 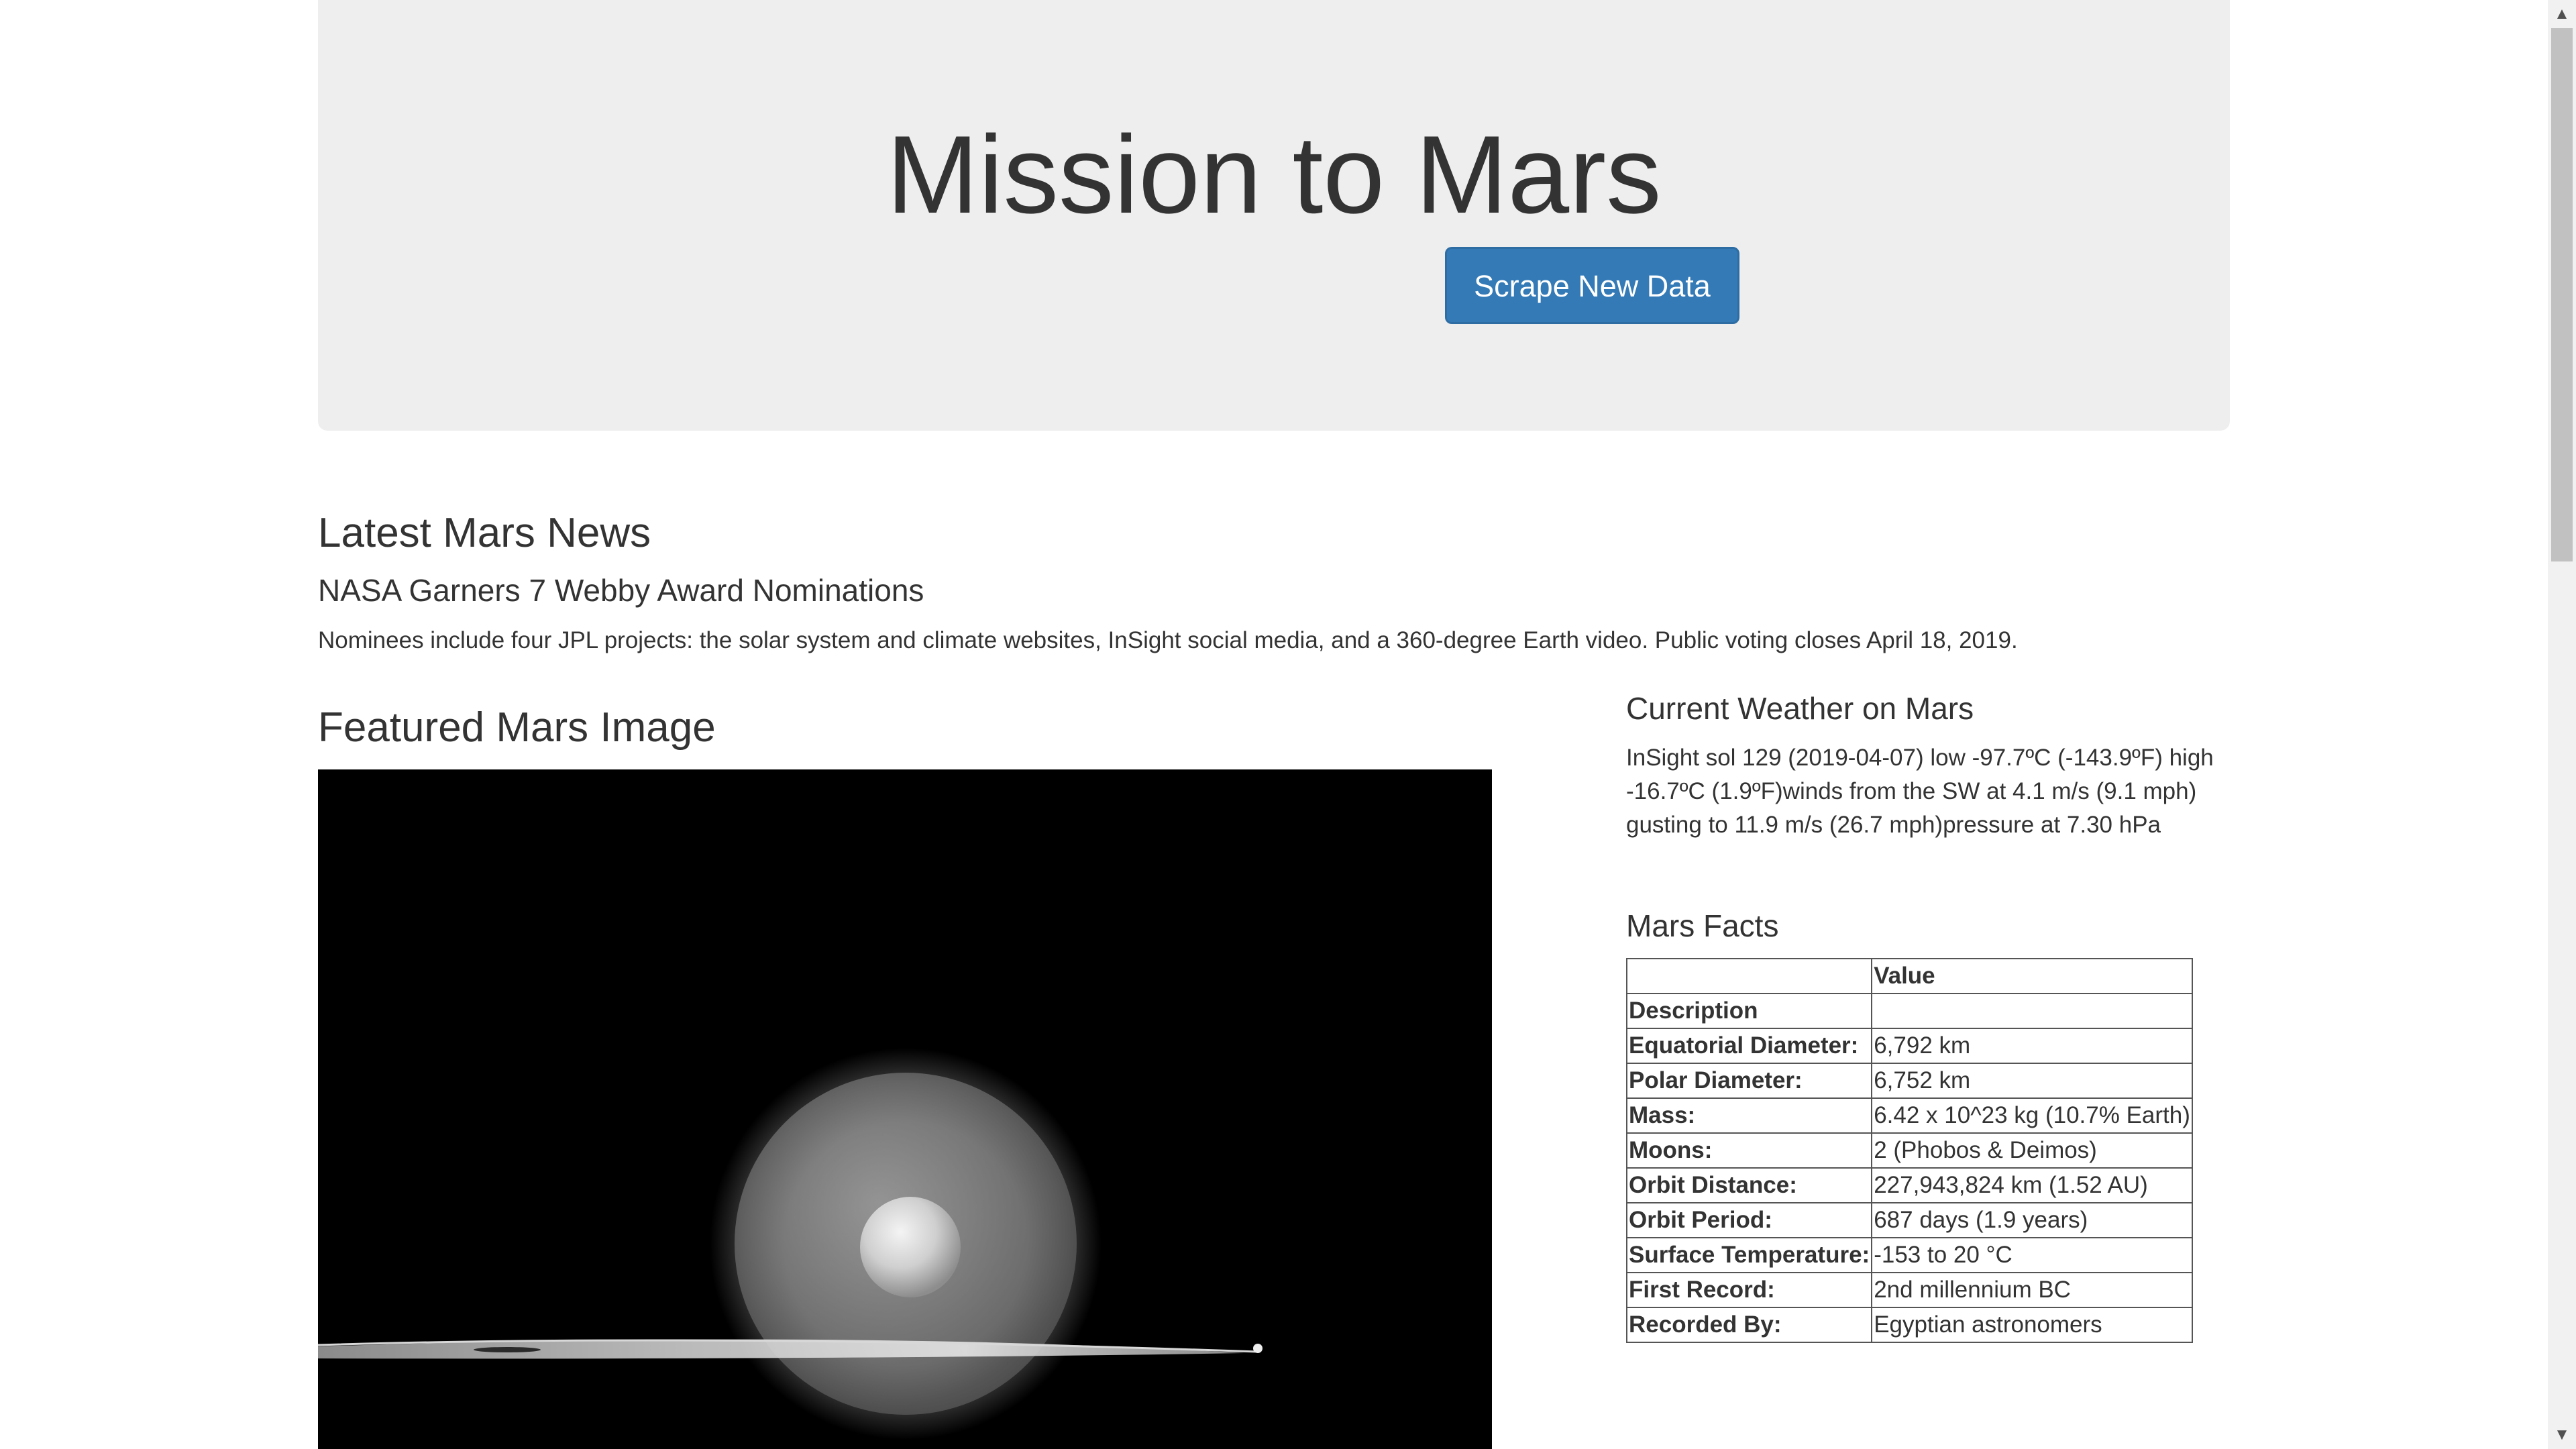 What do you see at coordinates (1749, 1011) in the screenshot?
I see `table-index-label: Description` at bounding box center [1749, 1011].